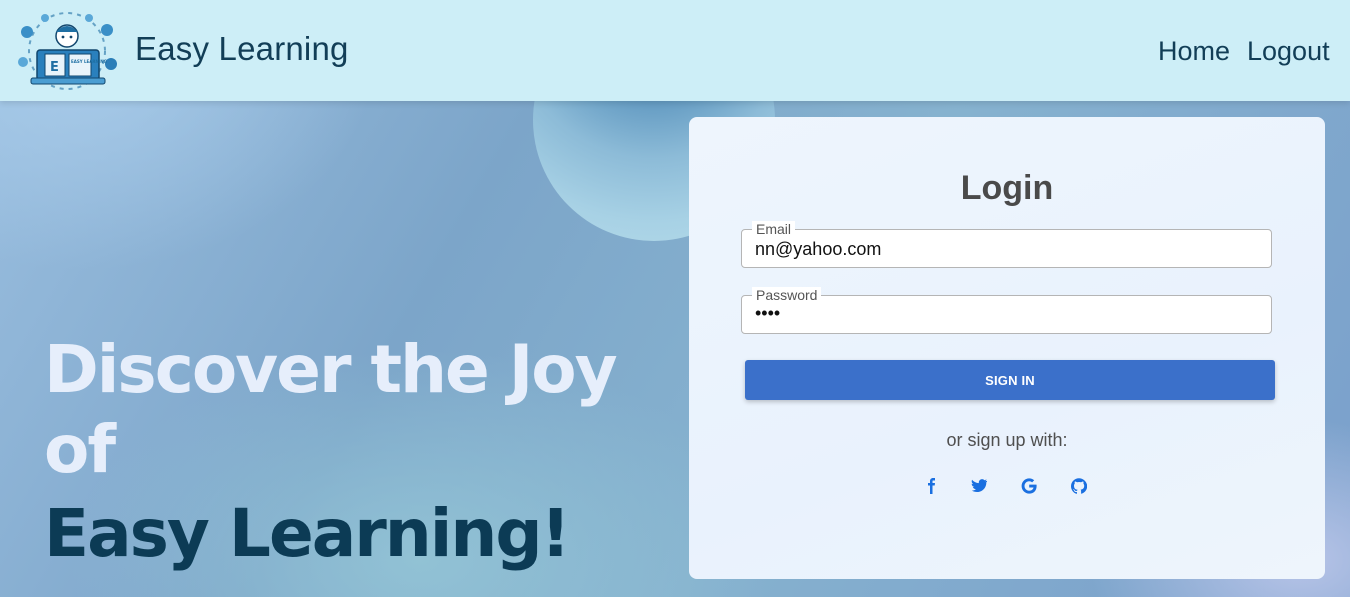 The width and height of the screenshot is (1350, 597). I want to click on hero-line-1: Discover the Joy of, so click(331, 409).